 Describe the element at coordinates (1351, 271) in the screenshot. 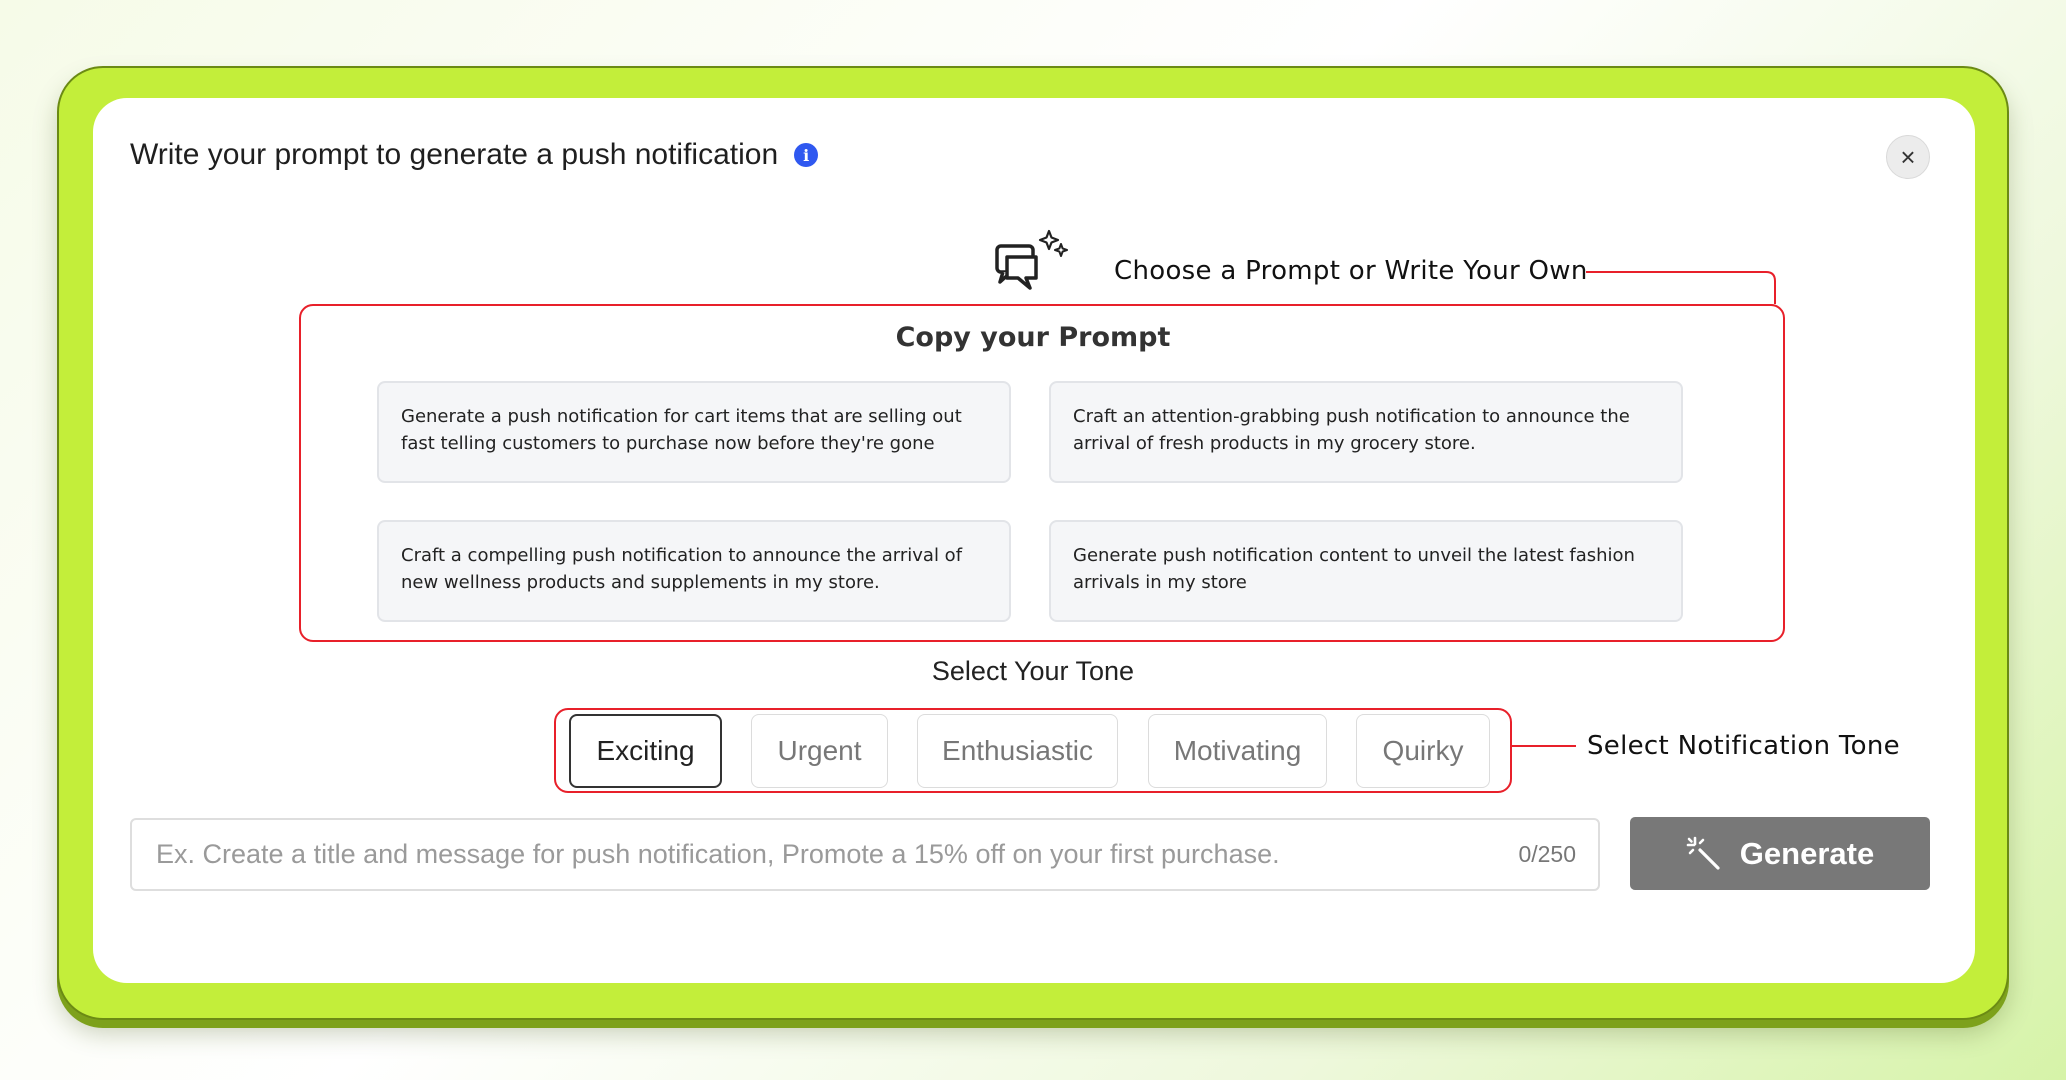

I see `choose-prompt-annotation: Choose a Prompt or Write Your Own` at that location.